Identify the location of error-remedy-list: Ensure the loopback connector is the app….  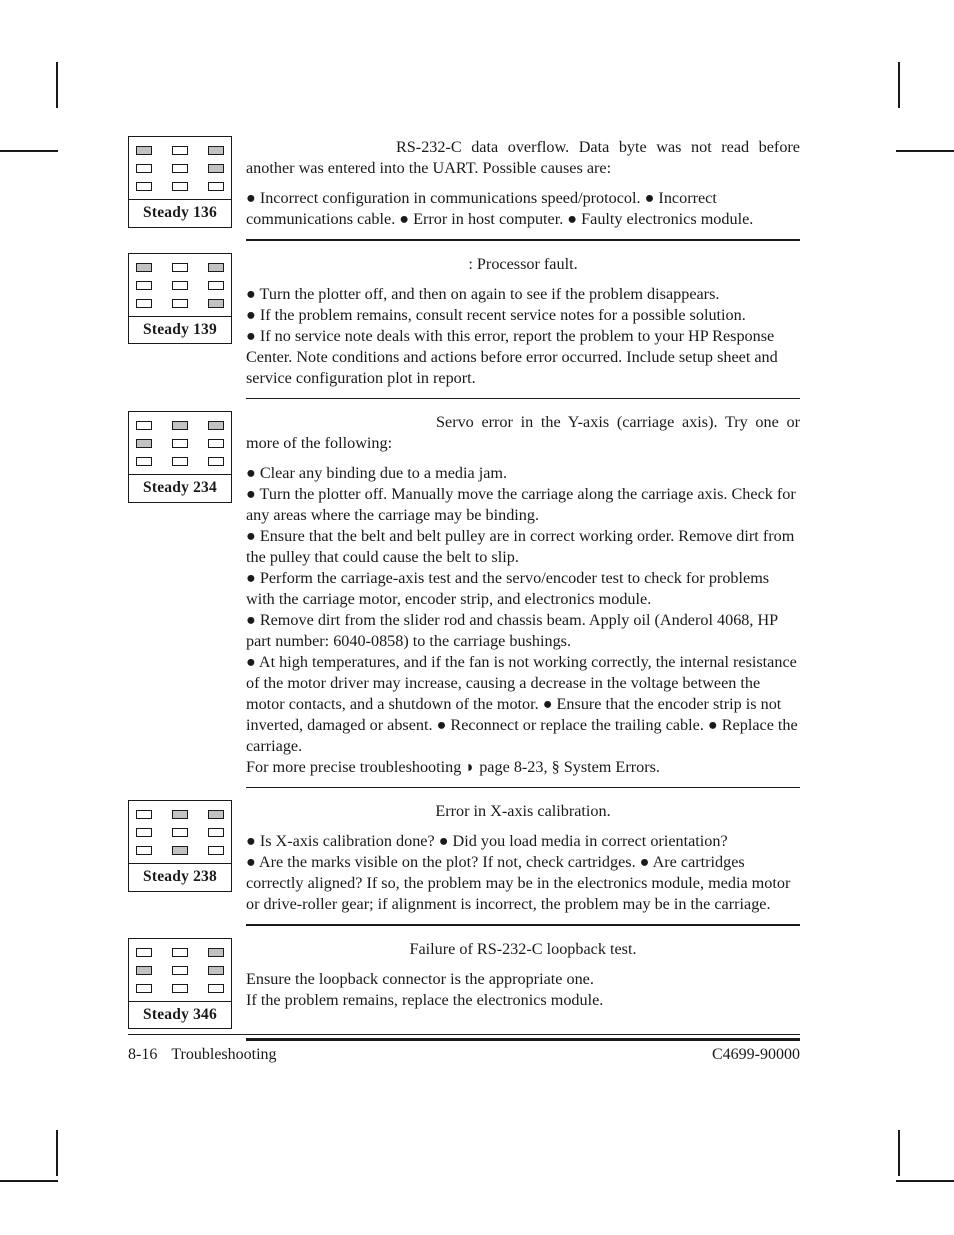
(523, 985).